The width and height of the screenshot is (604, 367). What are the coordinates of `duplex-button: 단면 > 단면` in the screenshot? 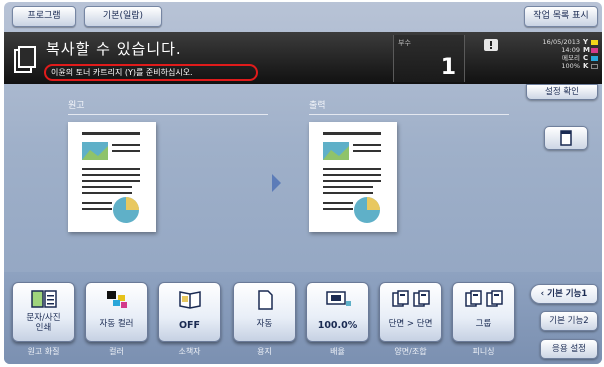 It's located at (410, 312).